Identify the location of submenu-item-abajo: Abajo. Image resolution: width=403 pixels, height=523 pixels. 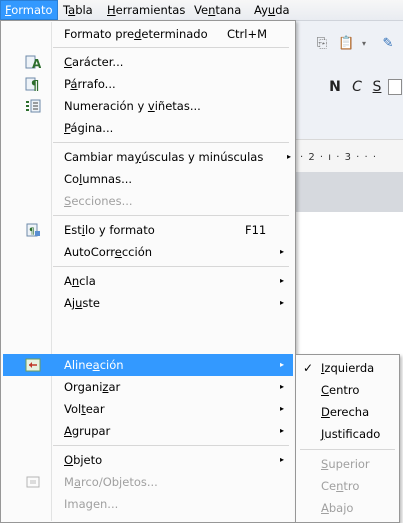
(337, 508).